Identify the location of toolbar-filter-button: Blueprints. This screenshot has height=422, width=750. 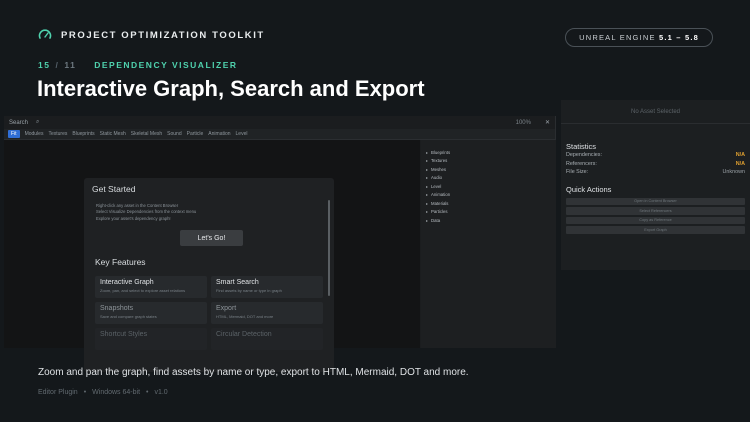
(83, 134).